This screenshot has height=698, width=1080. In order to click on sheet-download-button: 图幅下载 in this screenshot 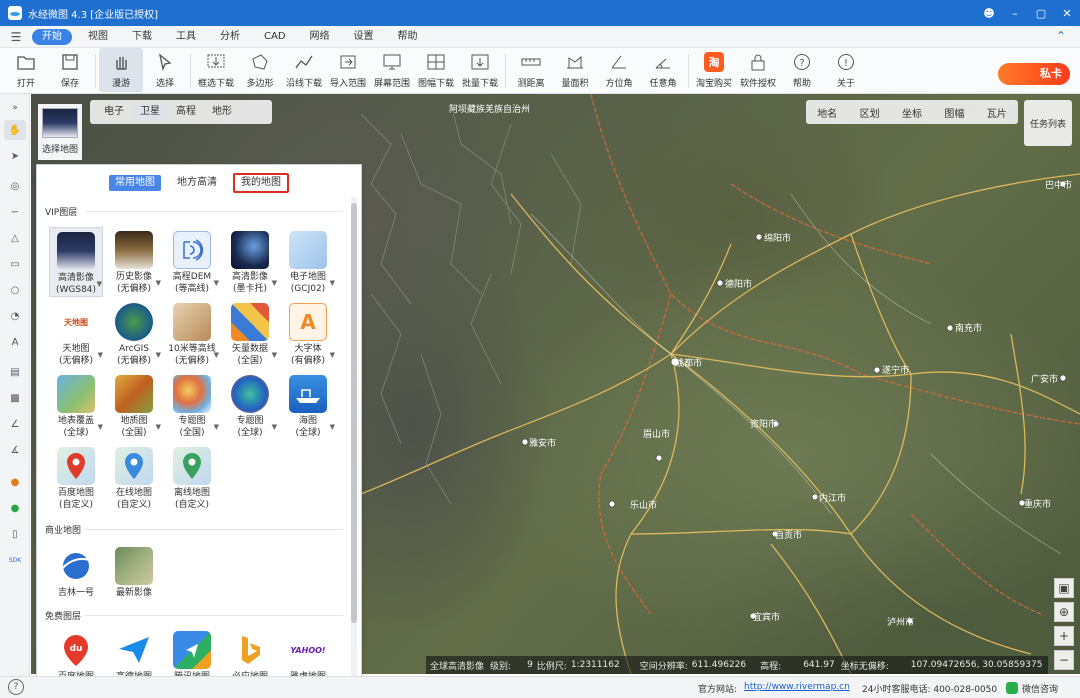, I will do `click(436, 70)`.